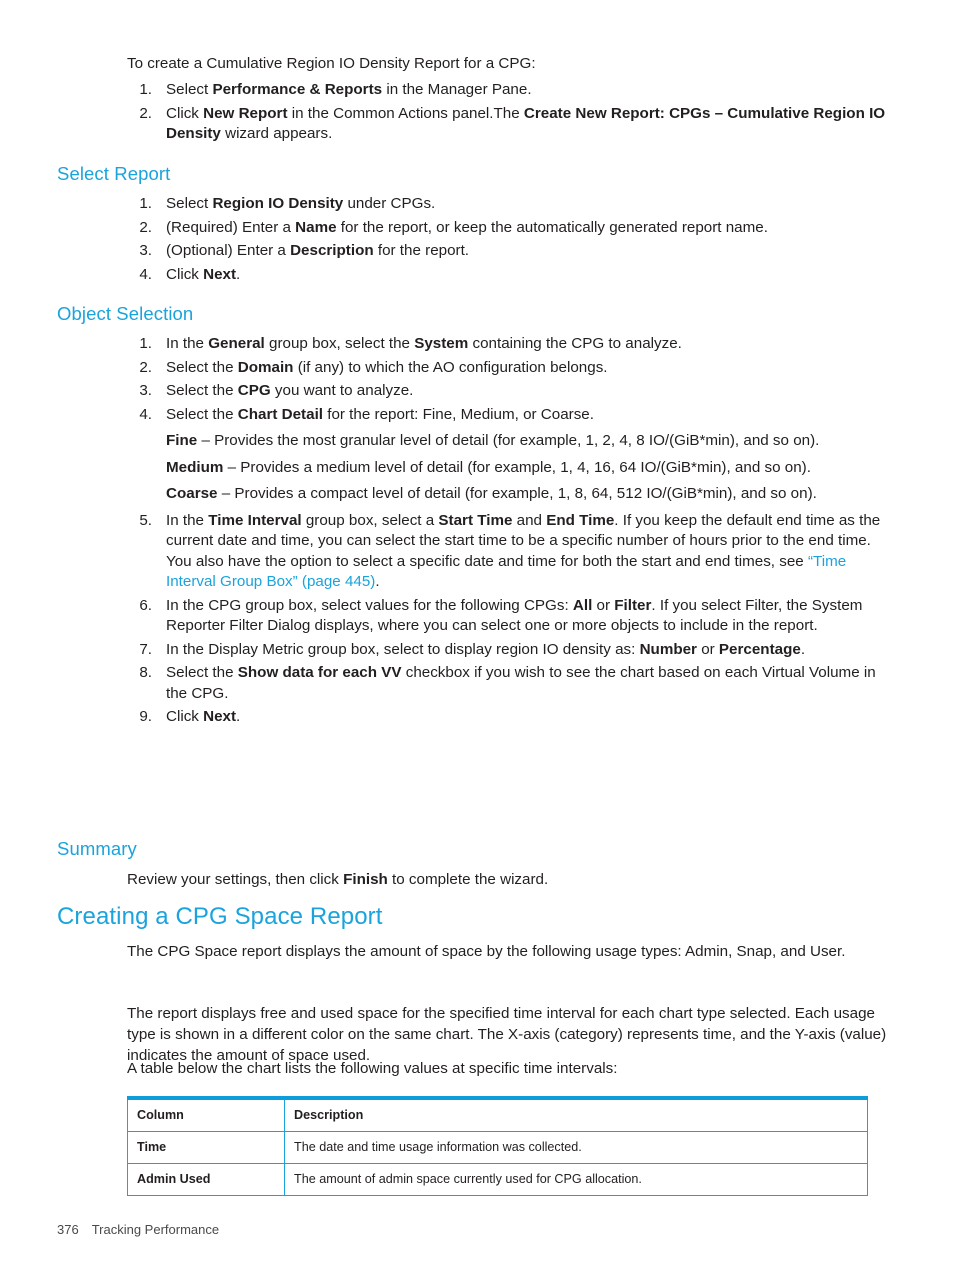  I want to click on text-run: to complete the wizard., so click(468, 879).